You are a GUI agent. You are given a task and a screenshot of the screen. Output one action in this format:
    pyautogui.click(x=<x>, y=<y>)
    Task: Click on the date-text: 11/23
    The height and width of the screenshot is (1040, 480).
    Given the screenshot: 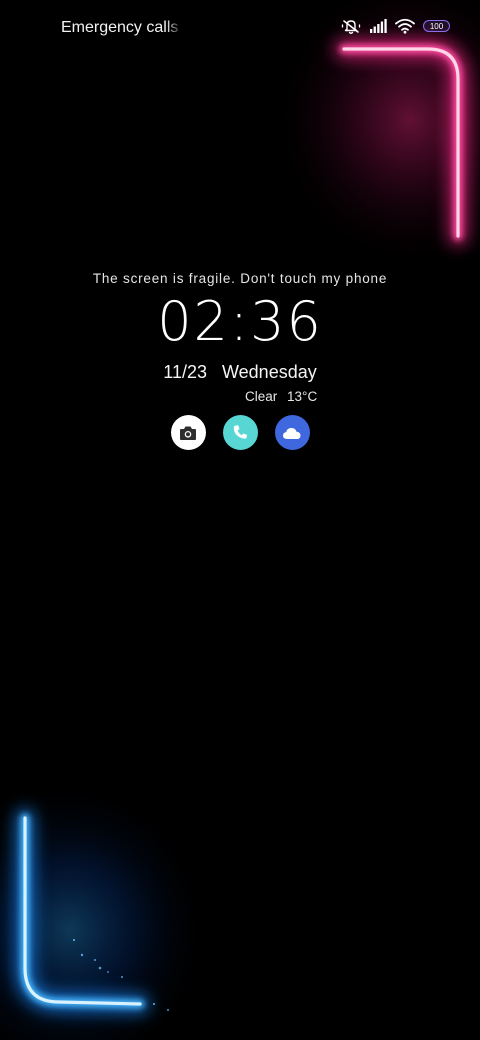 What is the action you would take?
    pyautogui.click(x=185, y=372)
    